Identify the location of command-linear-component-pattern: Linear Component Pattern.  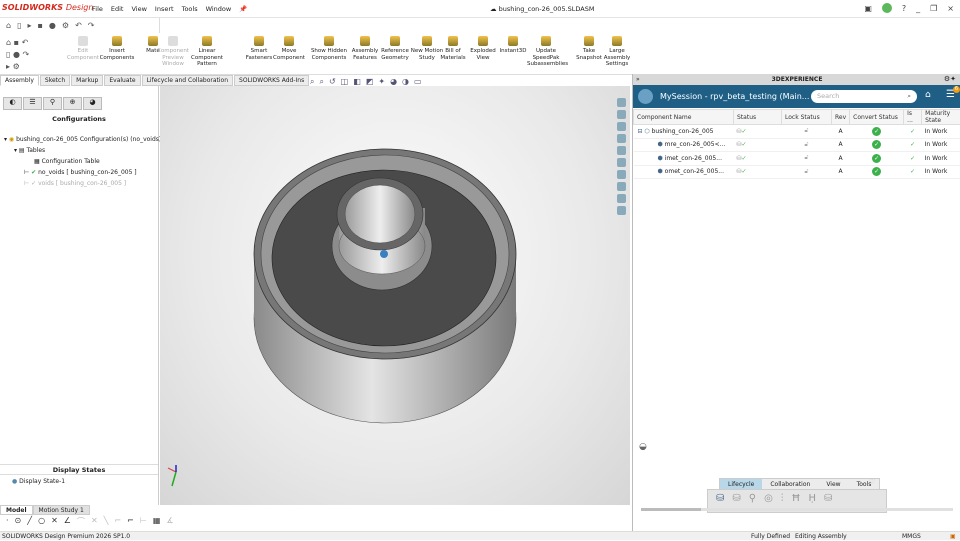
(207, 52).